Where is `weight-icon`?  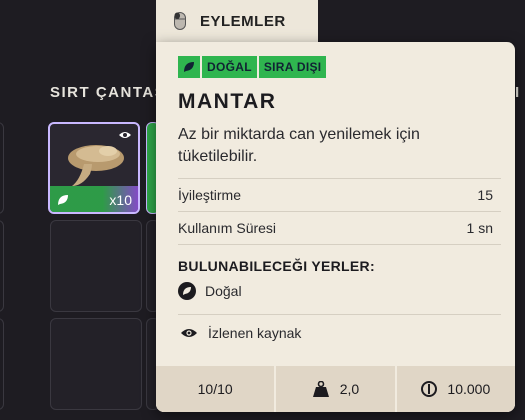
weight-icon is located at coordinates (320, 389).